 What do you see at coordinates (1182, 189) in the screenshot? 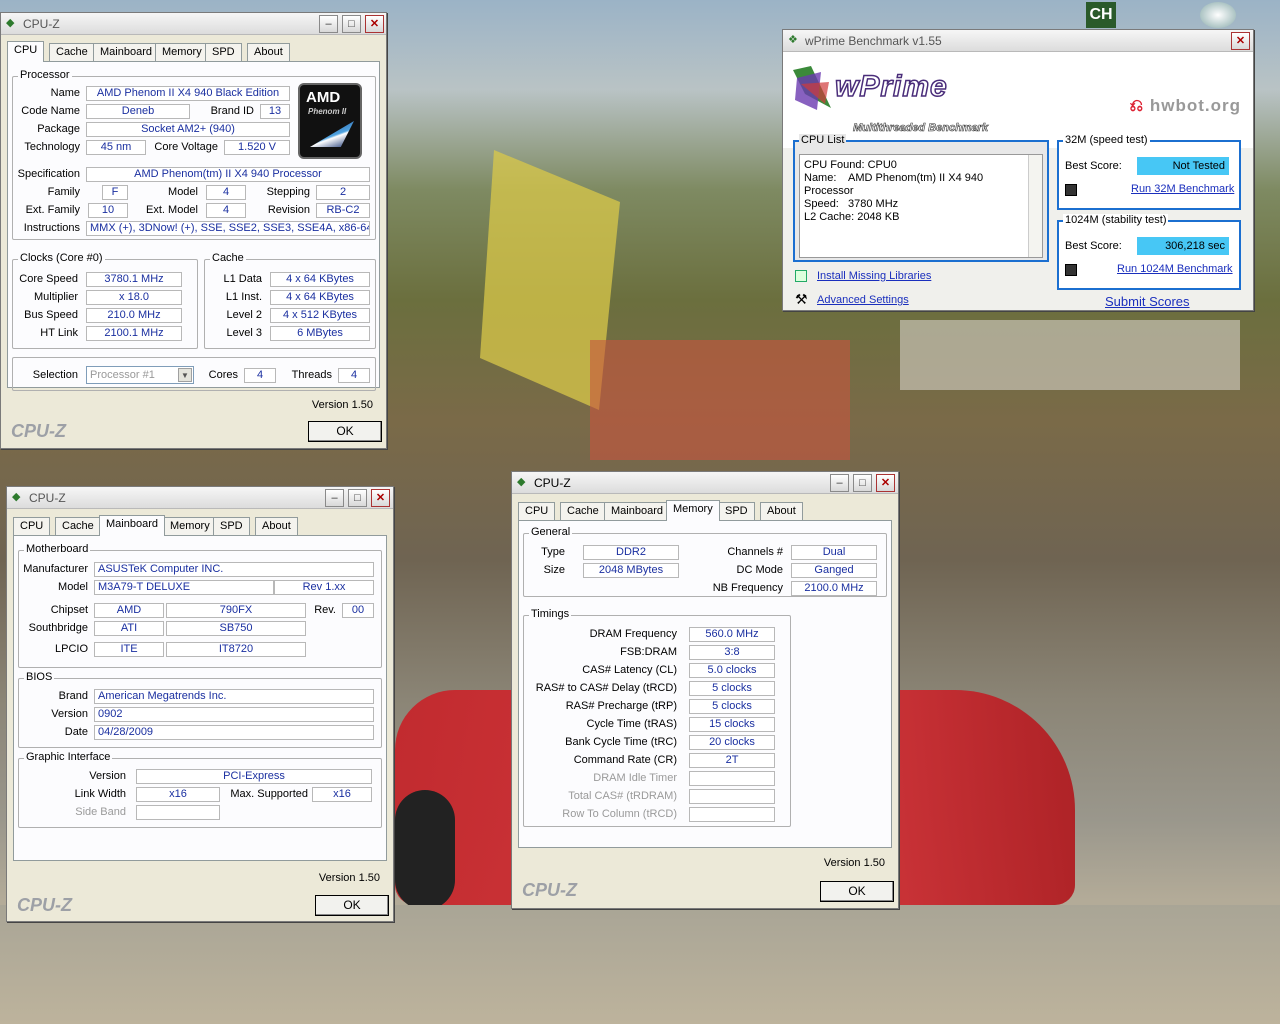
I see `run-32m-link: Run 32M Benchmark` at bounding box center [1182, 189].